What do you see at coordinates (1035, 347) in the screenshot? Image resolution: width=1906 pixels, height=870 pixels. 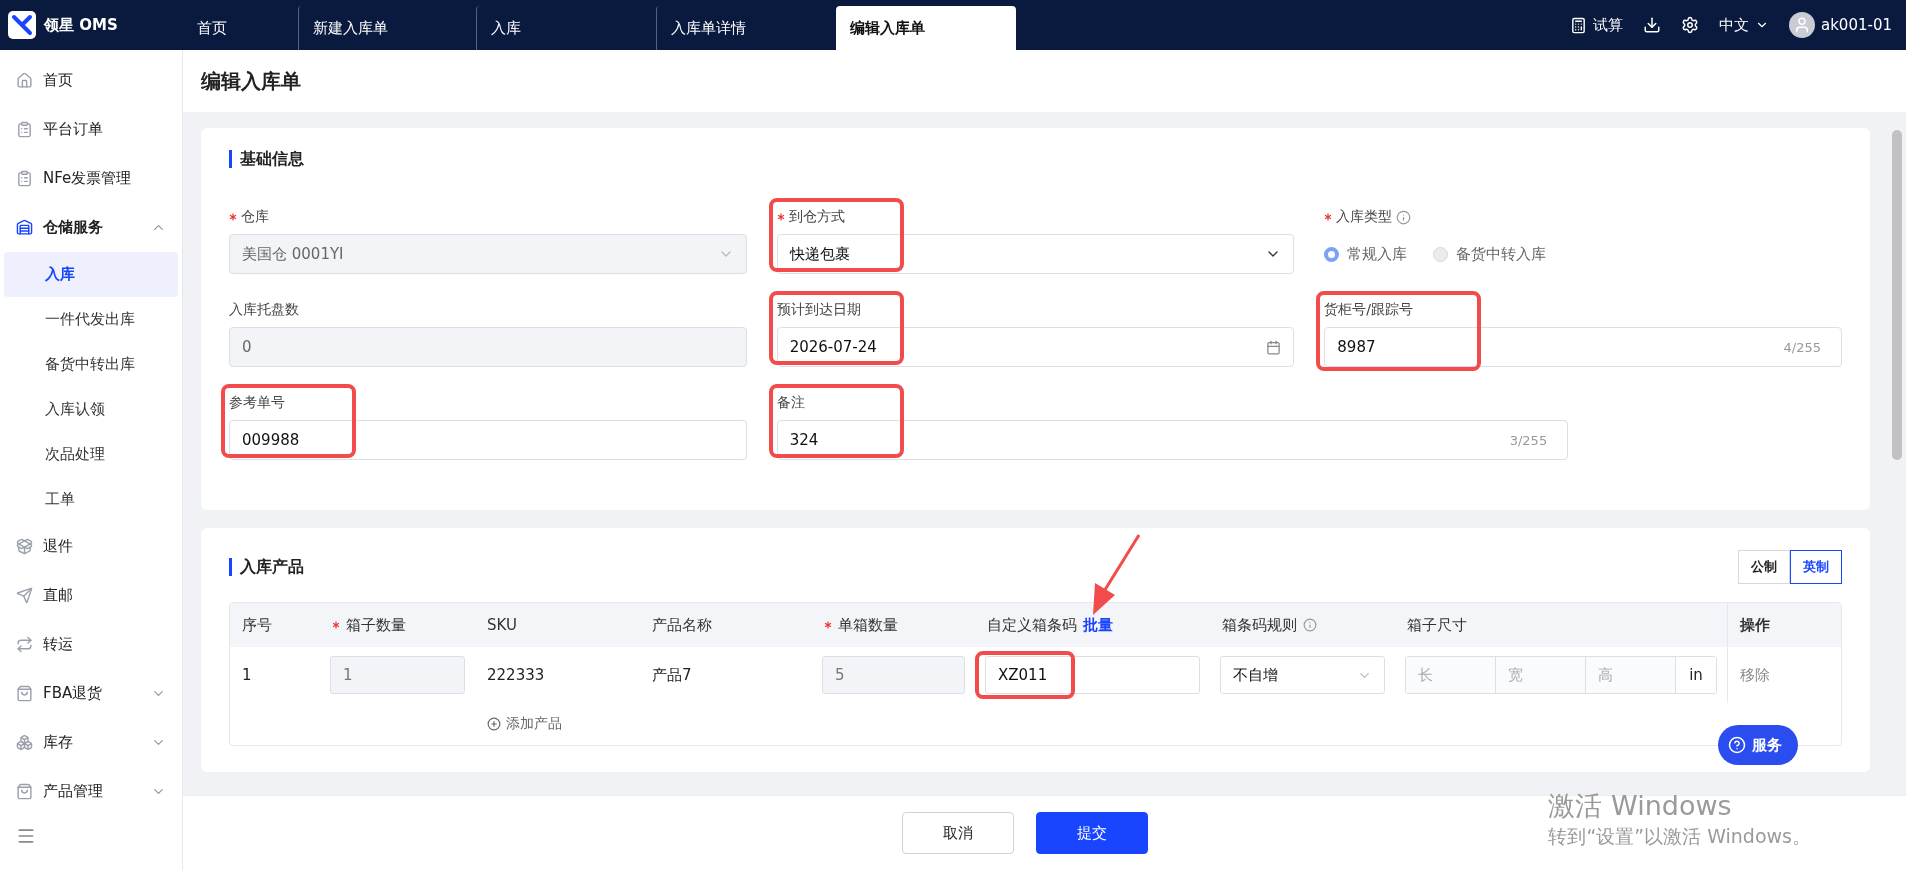 I see `date-field: 2026-07-24` at bounding box center [1035, 347].